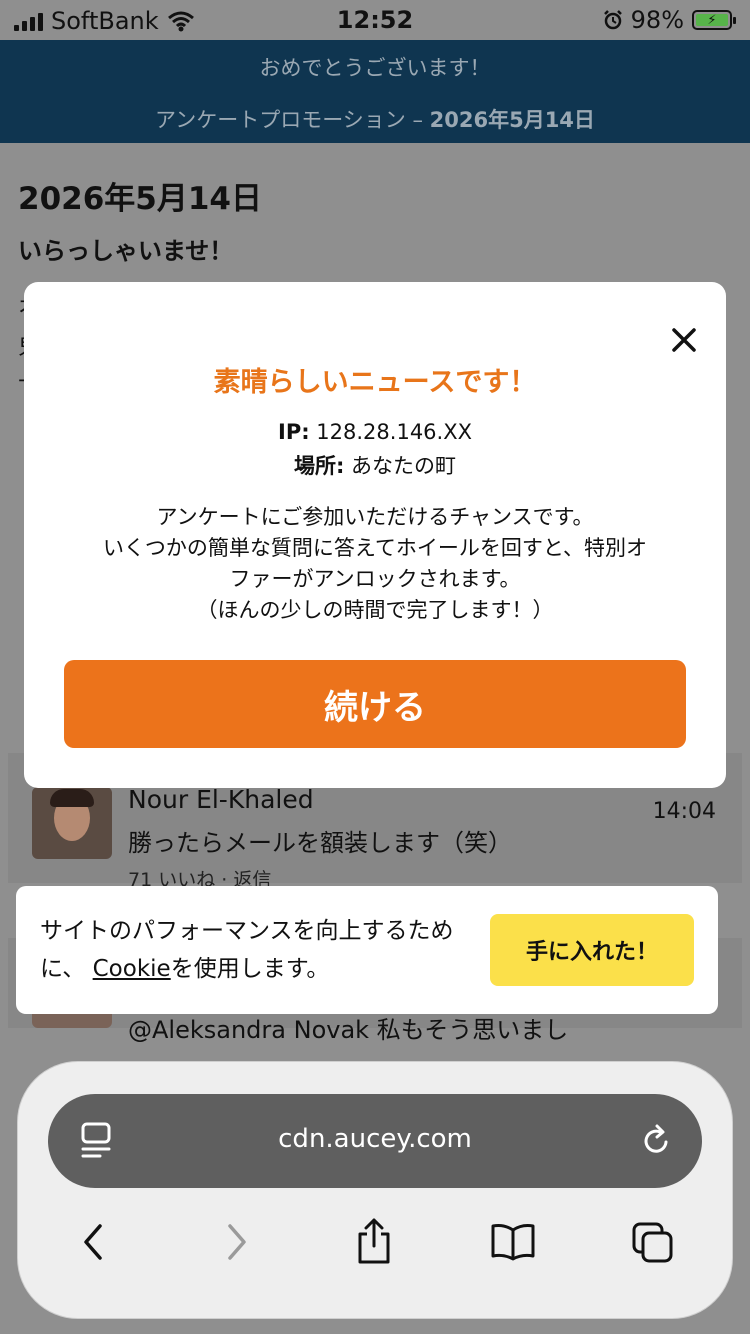 Image resolution: width=750 pixels, height=1334 pixels. Describe the element at coordinates (612, 20) in the screenshot. I see `alarm-icon` at that location.